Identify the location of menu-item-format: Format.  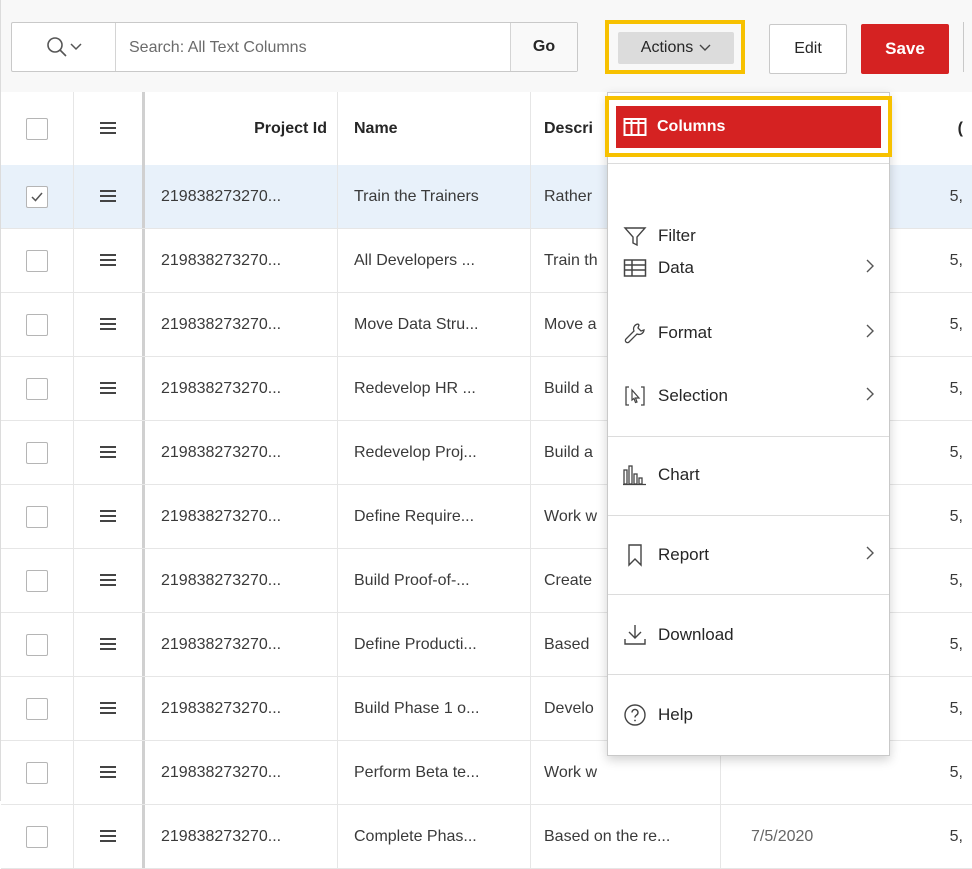
(748, 333).